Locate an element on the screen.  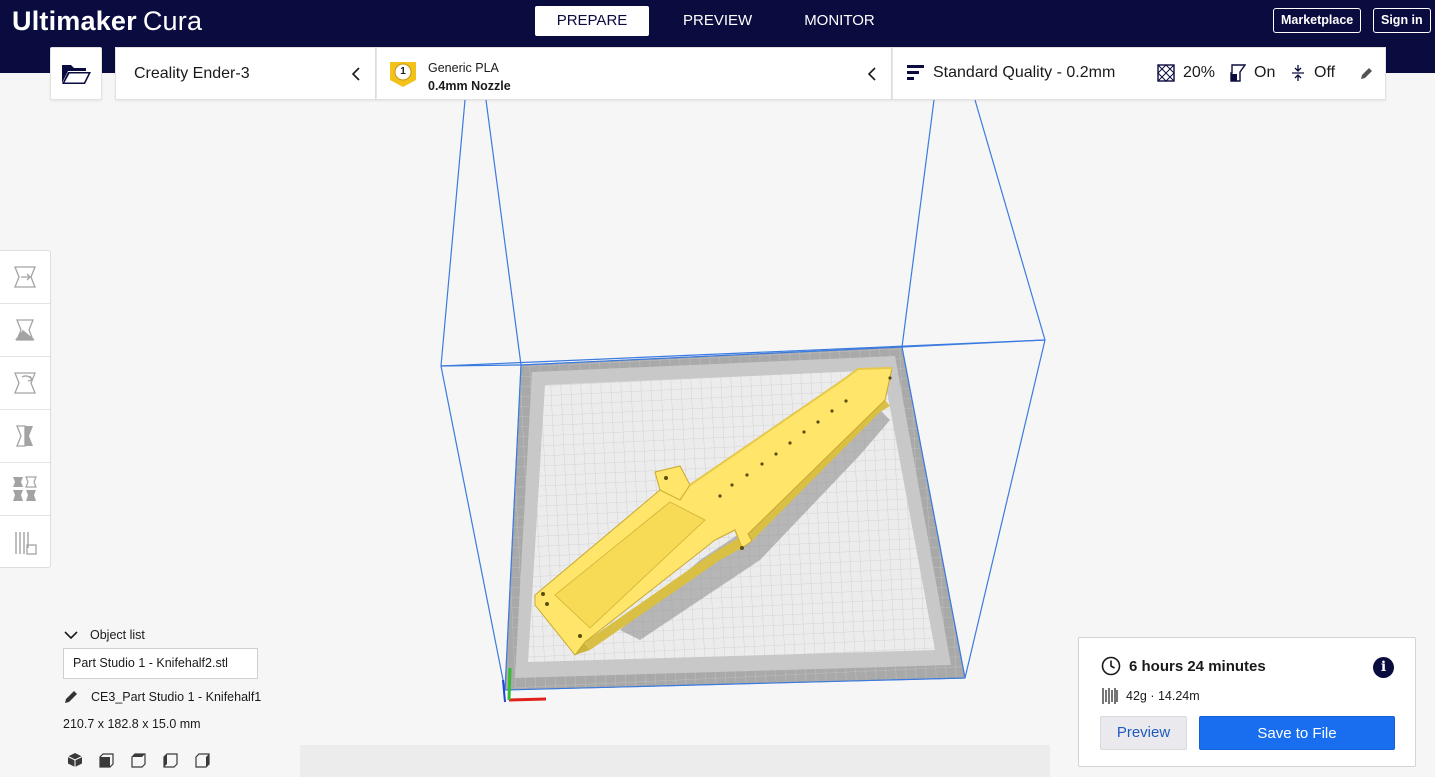
3d-view-icon is located at coordinates (75, 760).